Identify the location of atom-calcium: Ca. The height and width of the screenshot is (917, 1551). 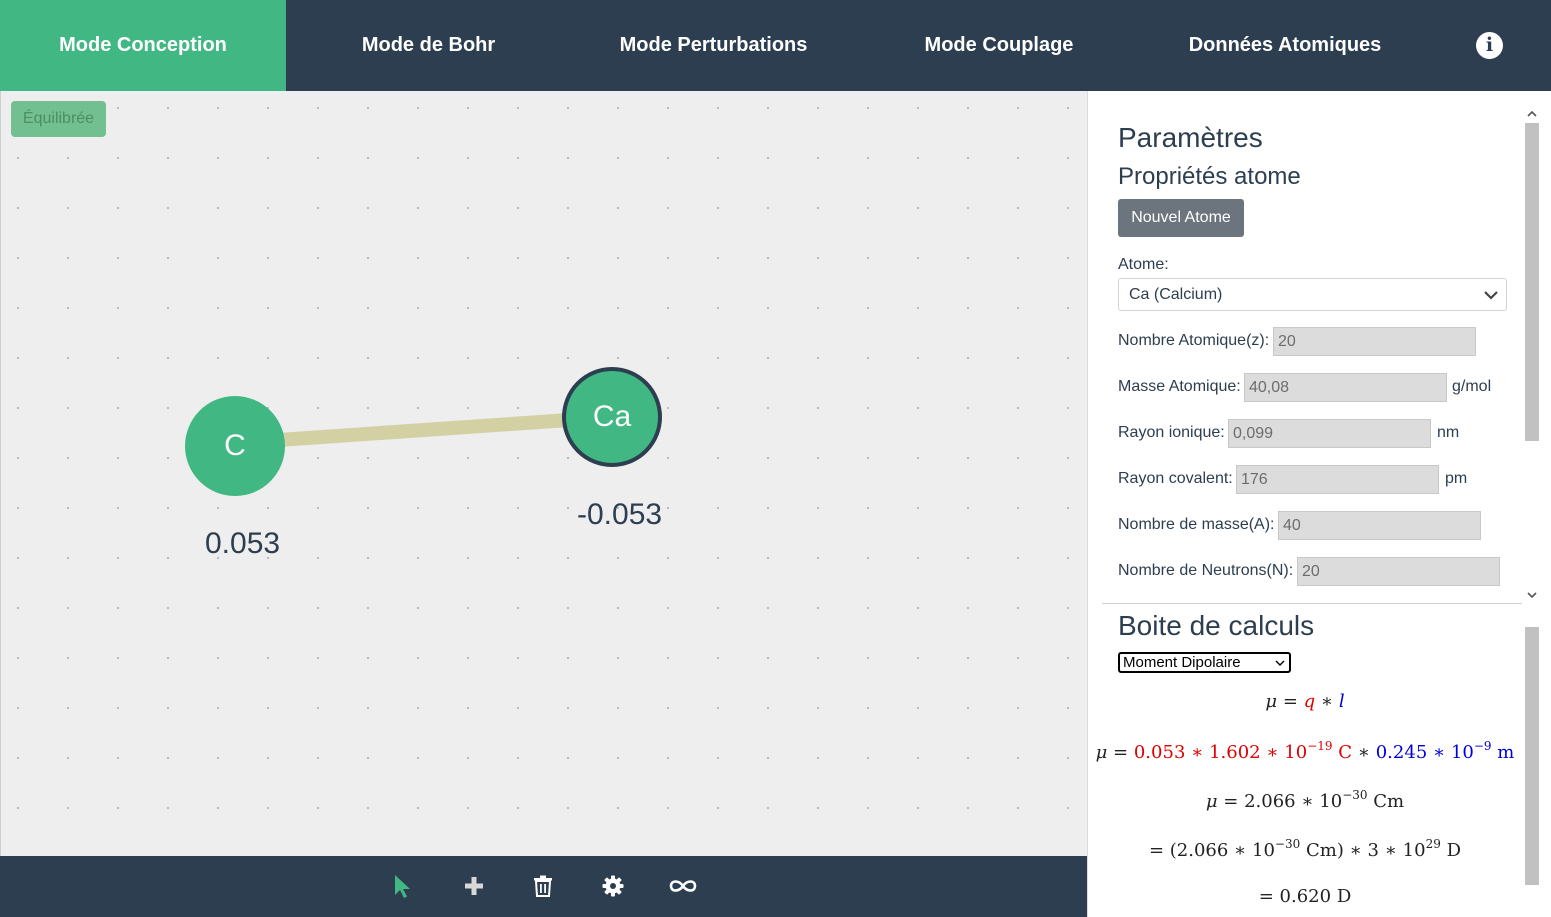
(612, 417).